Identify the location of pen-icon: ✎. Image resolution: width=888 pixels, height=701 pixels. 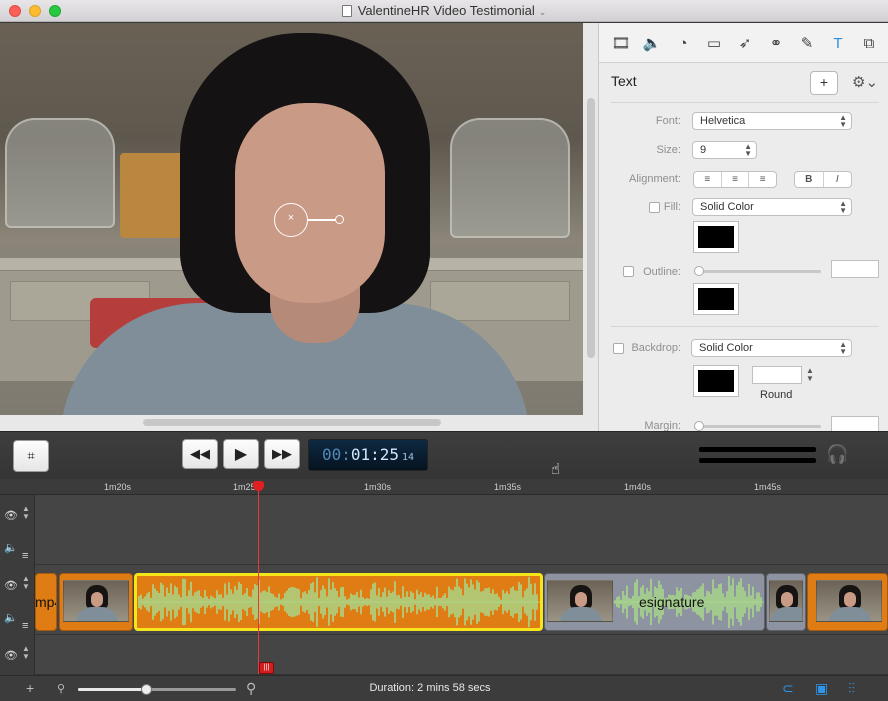
(807, 43).